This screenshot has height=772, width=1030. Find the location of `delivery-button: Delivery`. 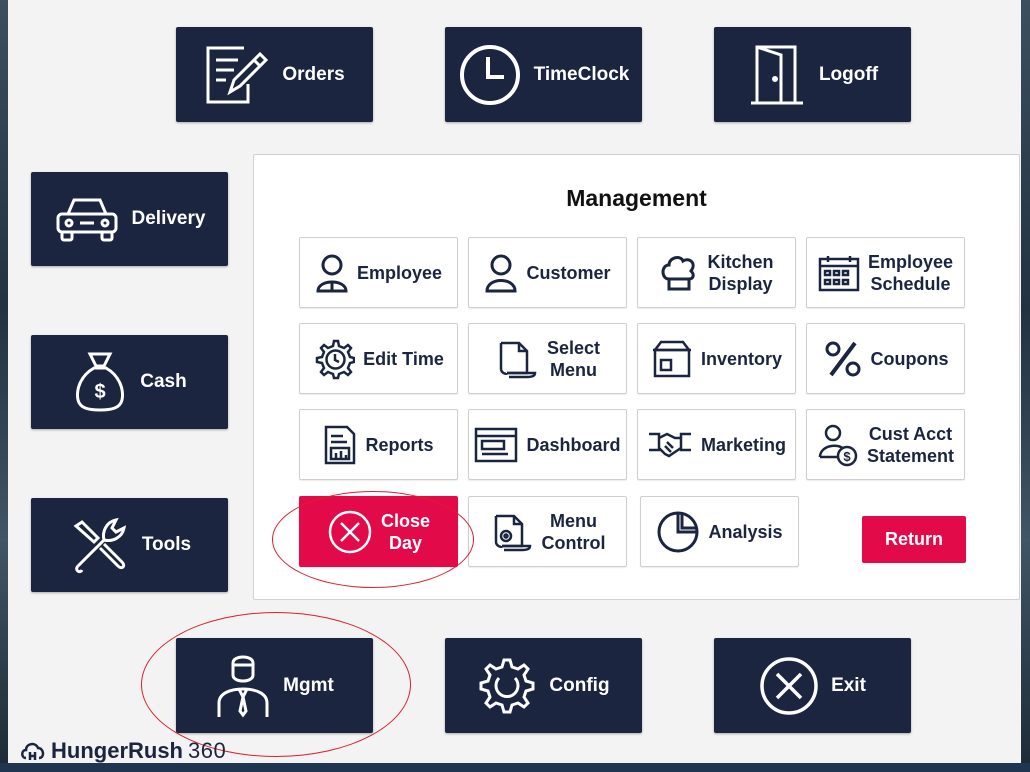

delivery-button: Delivery is located at coordinates (129, 219).